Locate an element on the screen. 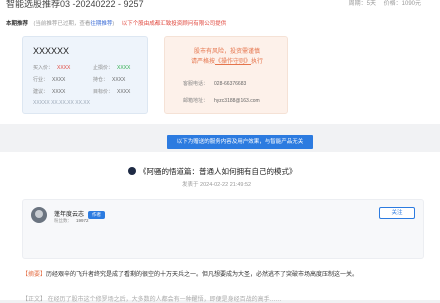  author-fans: 粉丝数： 19972 is located at coordinates (71, 220).